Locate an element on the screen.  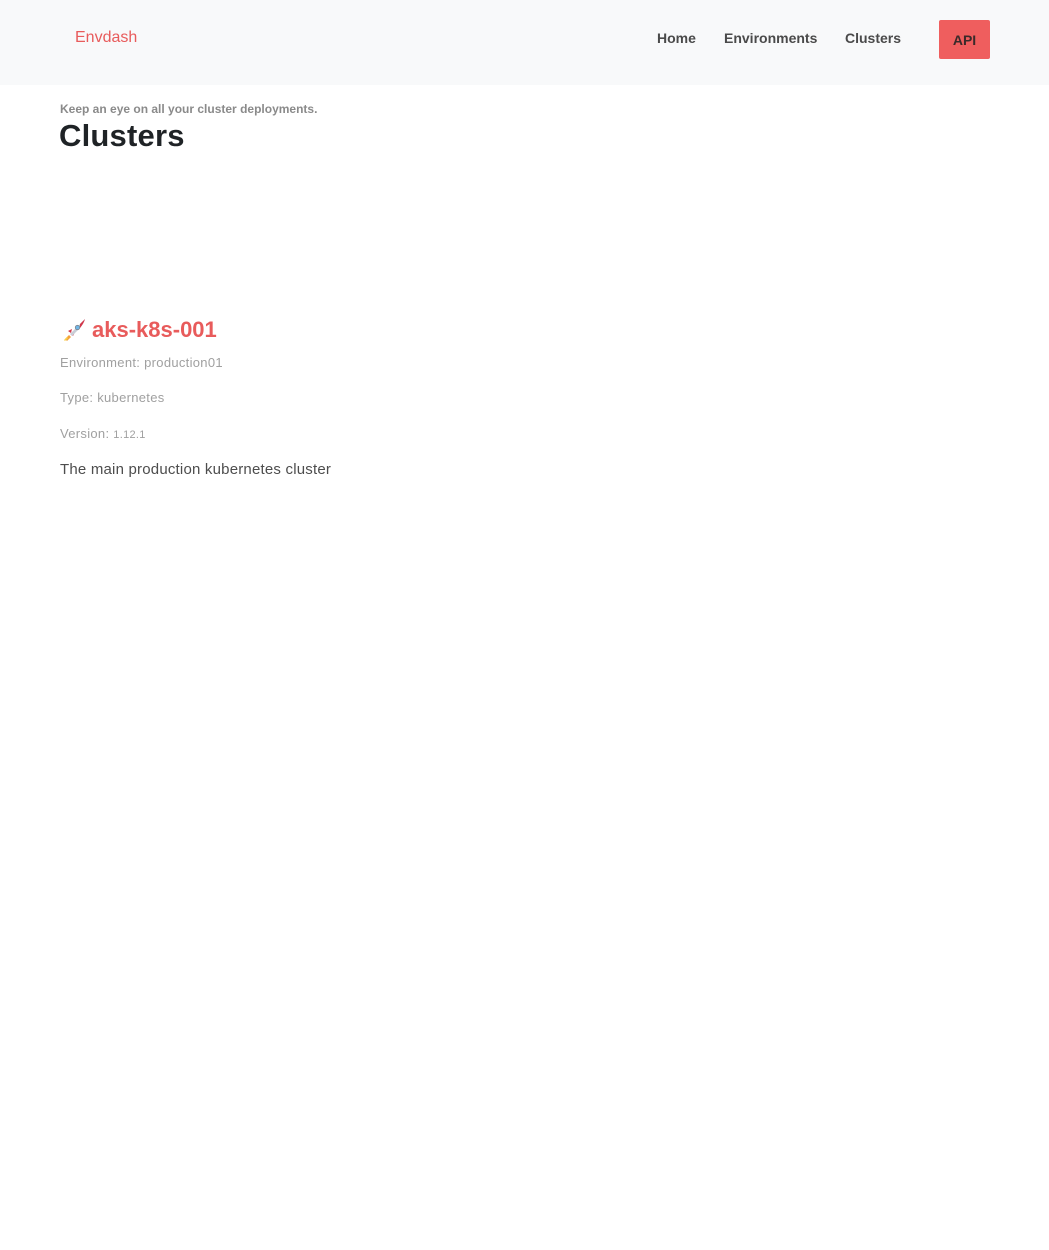
environment-value: production01 is located at coordinates (183, 362).